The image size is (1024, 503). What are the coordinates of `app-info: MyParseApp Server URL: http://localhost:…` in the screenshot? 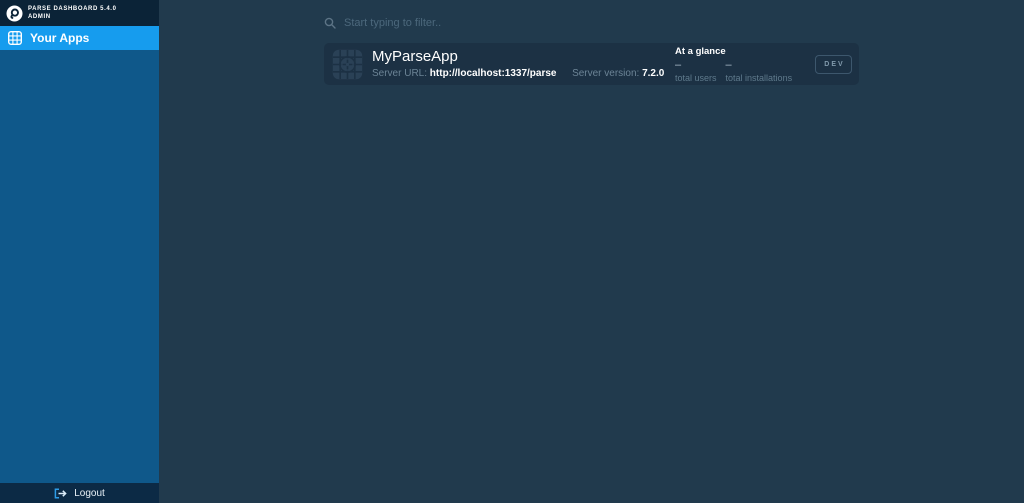 It's located at (518, 64).